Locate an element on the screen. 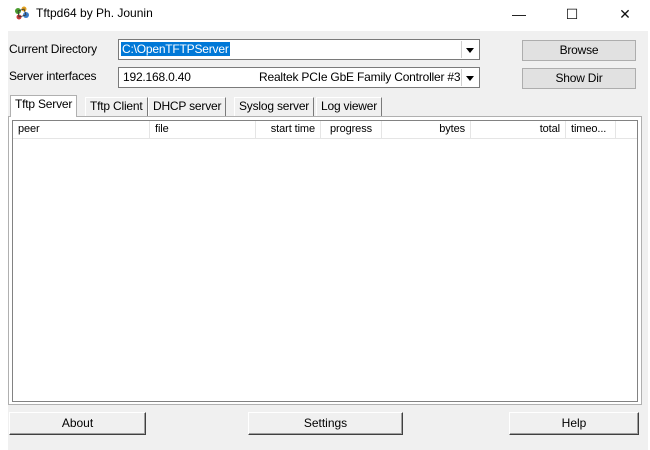  bottom-button-bar: About Settings Help is located at coordinates (328, 424).